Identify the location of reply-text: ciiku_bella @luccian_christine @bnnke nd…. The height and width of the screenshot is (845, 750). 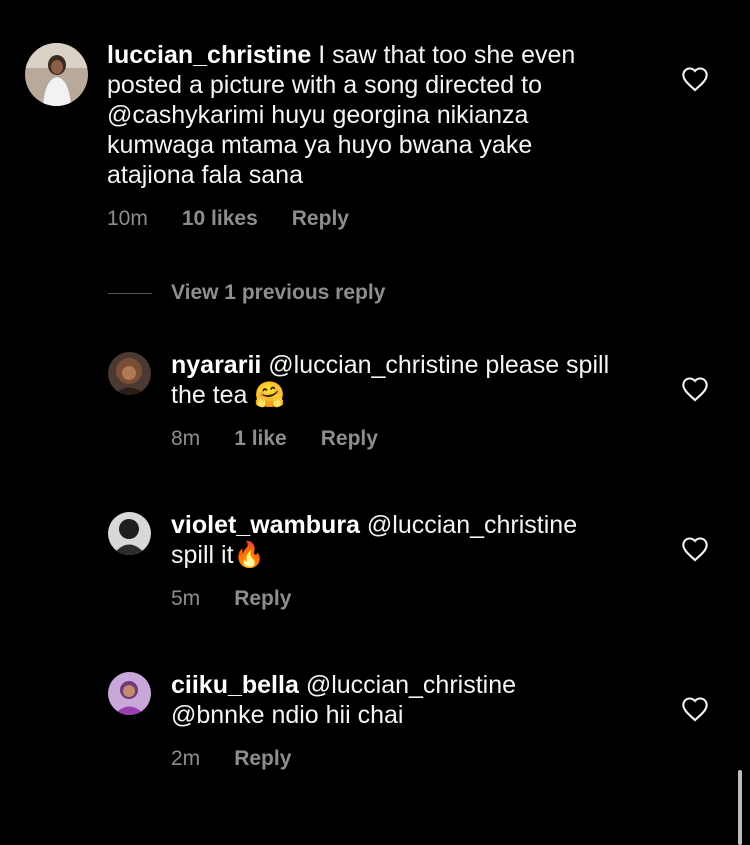
(421, 700).